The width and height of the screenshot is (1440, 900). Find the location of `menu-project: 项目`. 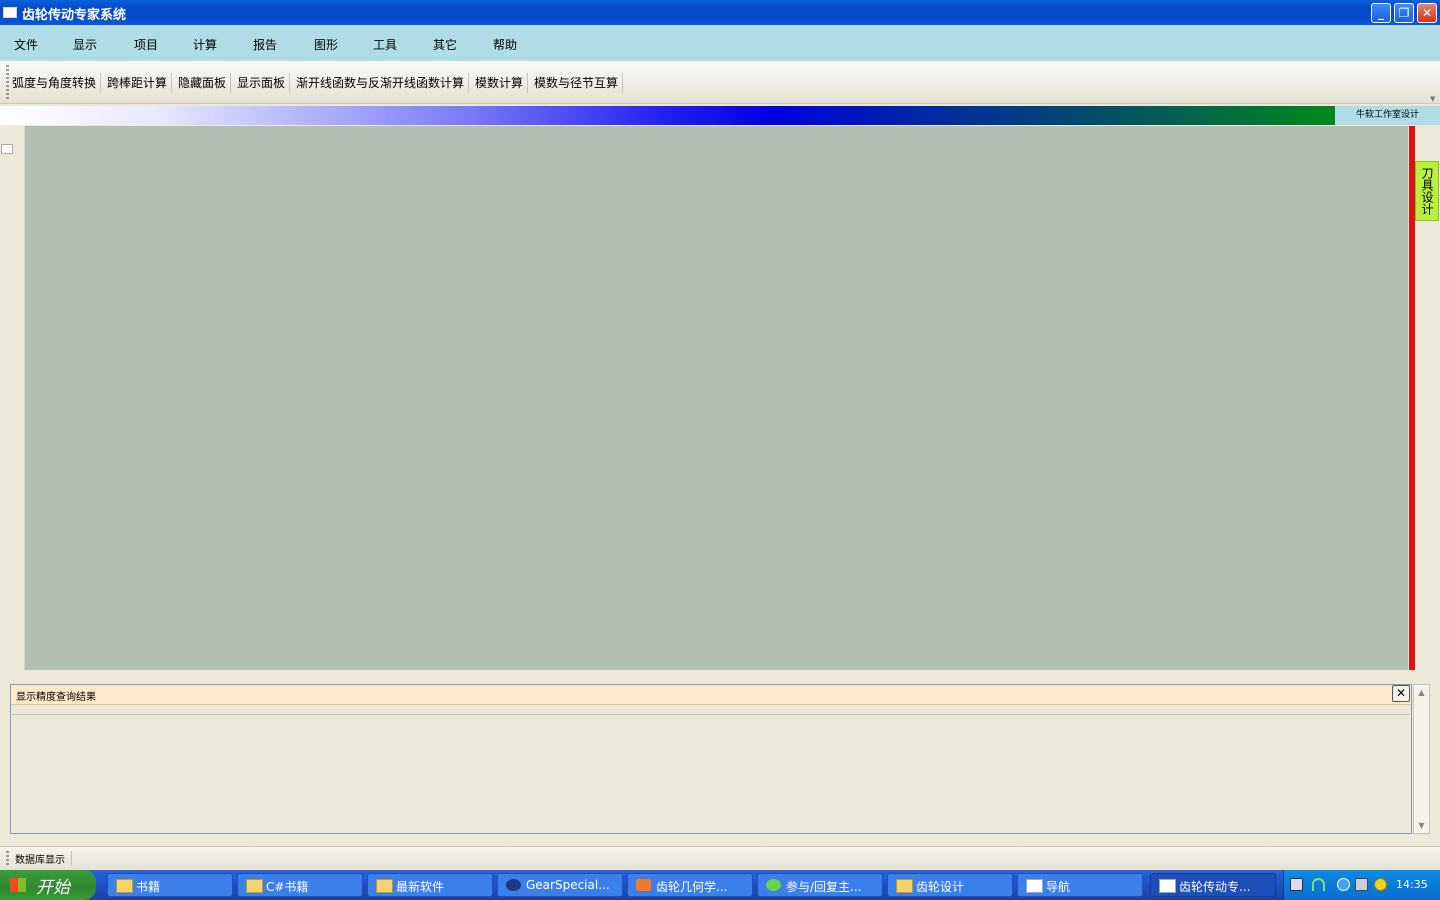

menu-project: 项目 is located at coordinates (146, 44).